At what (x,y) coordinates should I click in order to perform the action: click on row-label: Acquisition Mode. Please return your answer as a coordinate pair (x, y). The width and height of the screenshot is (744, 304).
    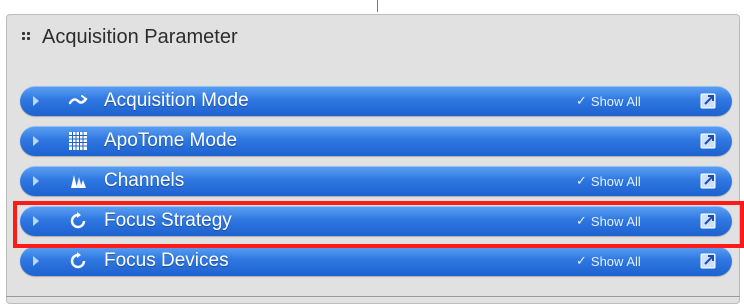
    Looking at the image, I should click on (176, 100).